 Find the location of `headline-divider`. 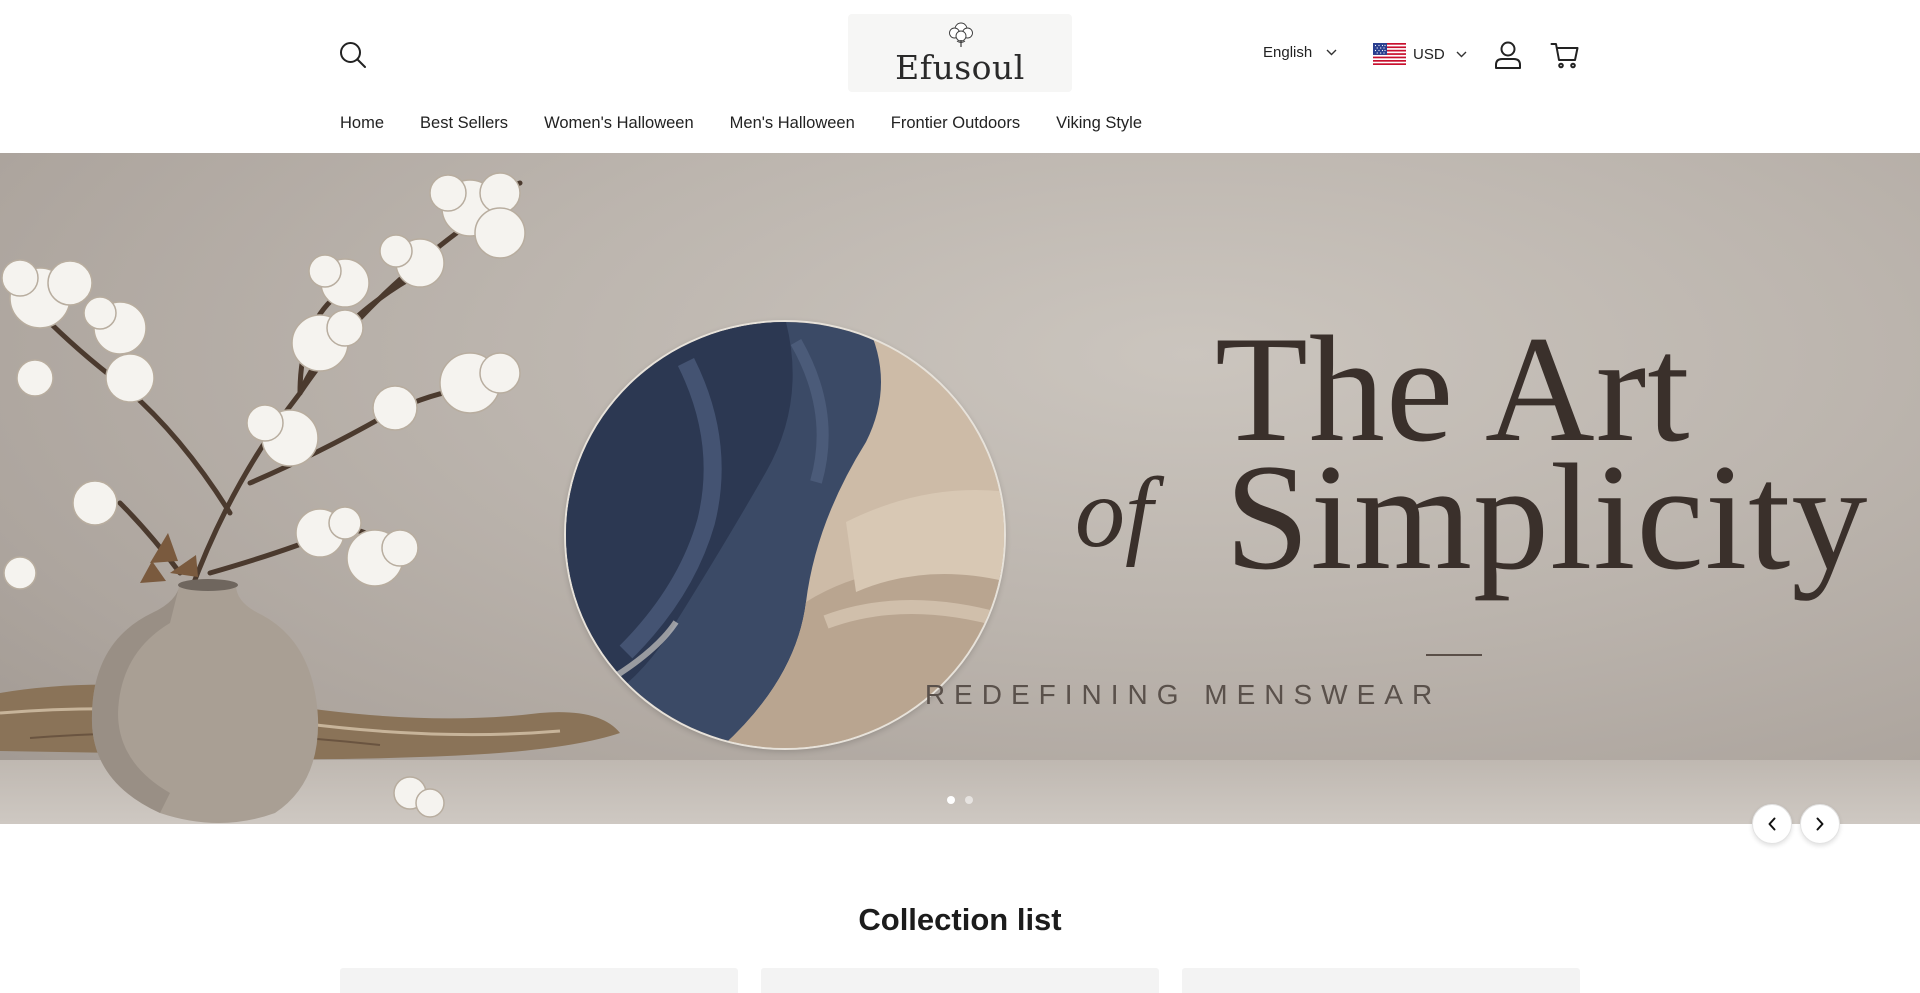

headline-divider is located at coordinates (1454, 655).